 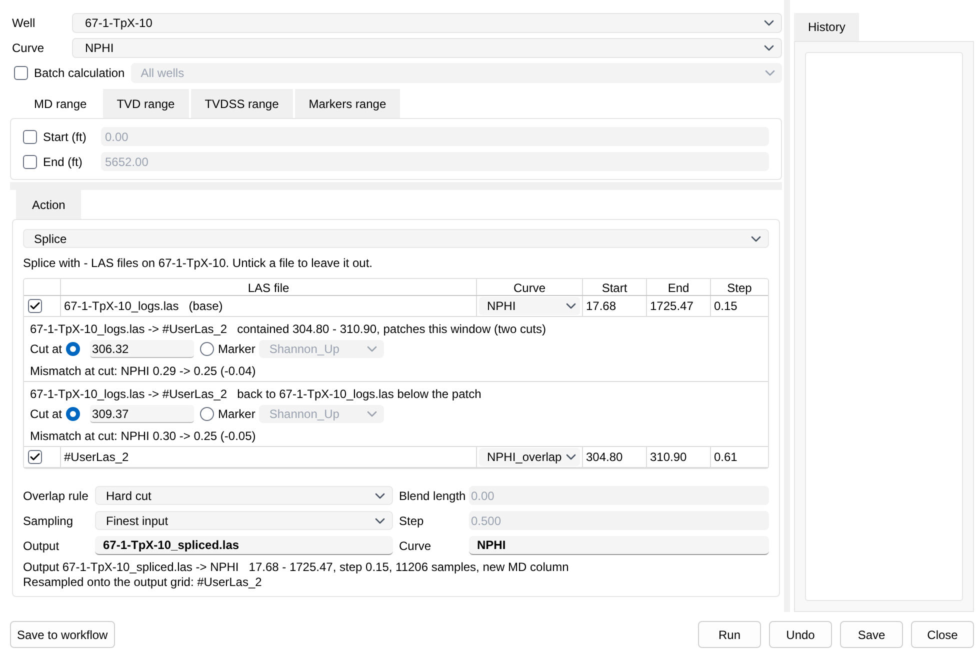 I want to click on table-cell: 17.68, so click(x=615, y=306).